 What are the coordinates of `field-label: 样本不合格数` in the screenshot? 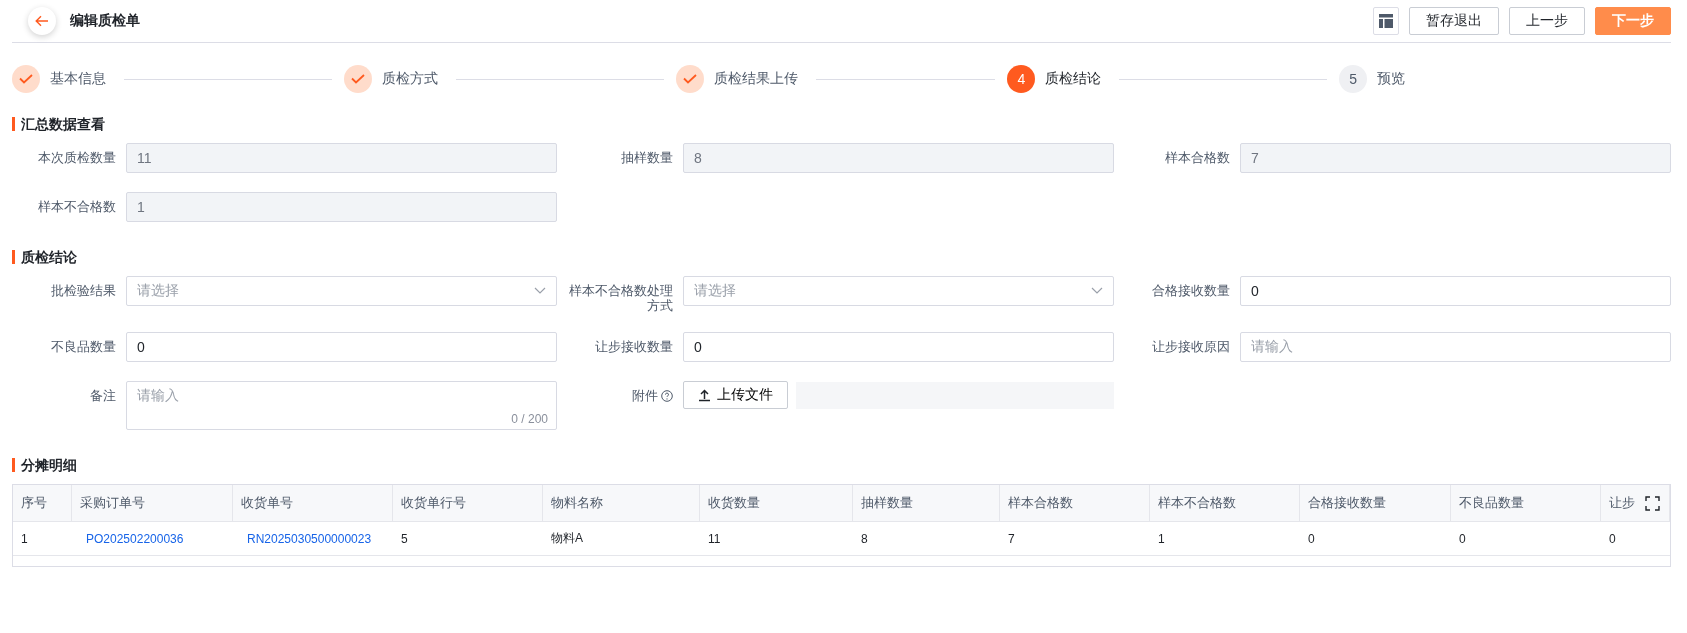 It's located at (76, 206).